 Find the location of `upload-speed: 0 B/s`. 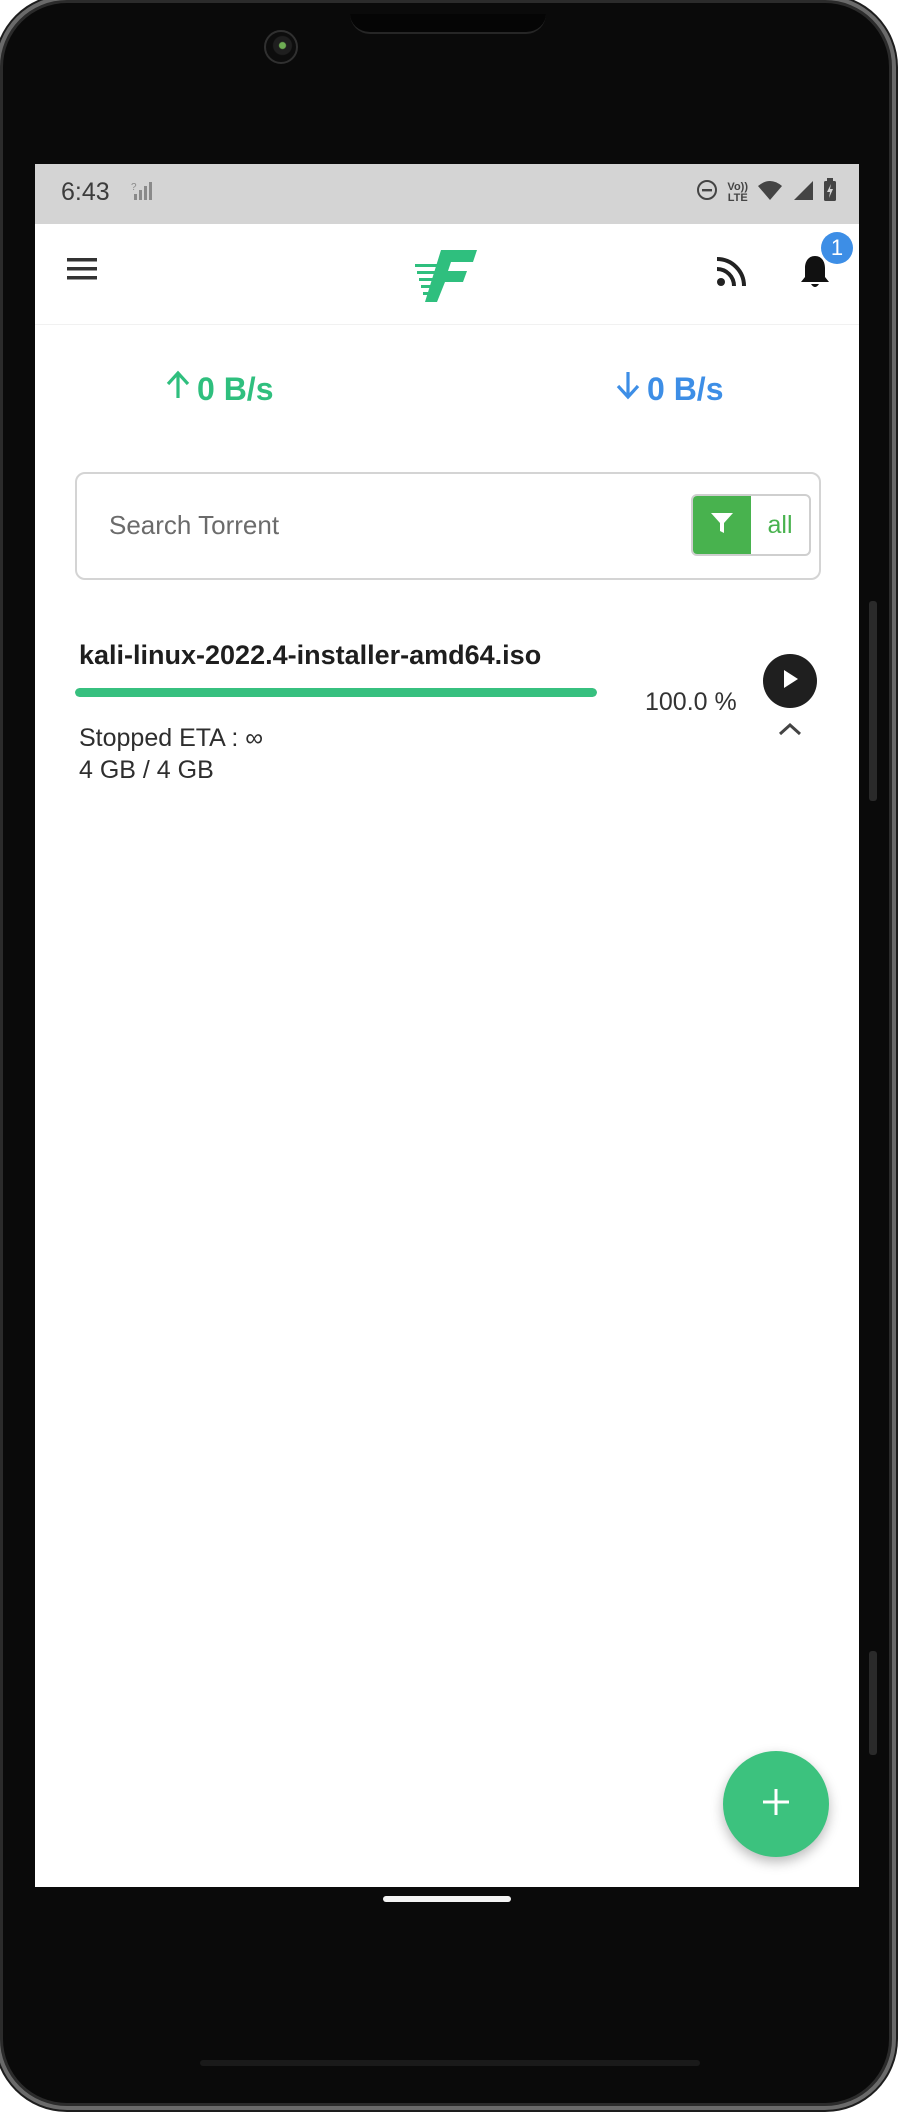

upload-speed: 0 B/s is located at coordinates (218, 389).